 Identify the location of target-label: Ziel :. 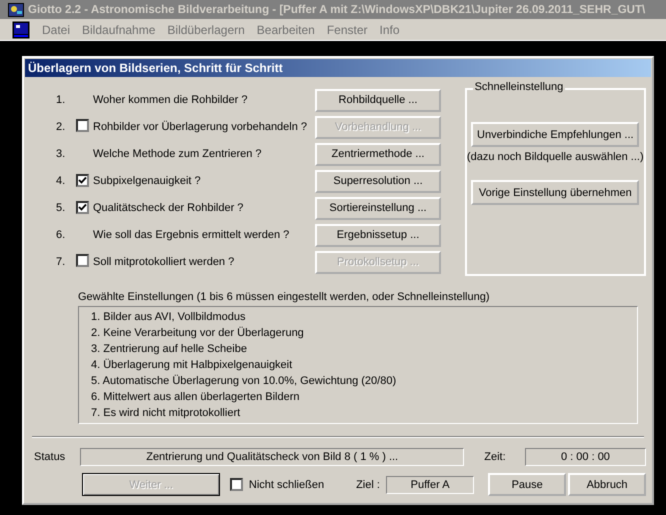
(368, 484).